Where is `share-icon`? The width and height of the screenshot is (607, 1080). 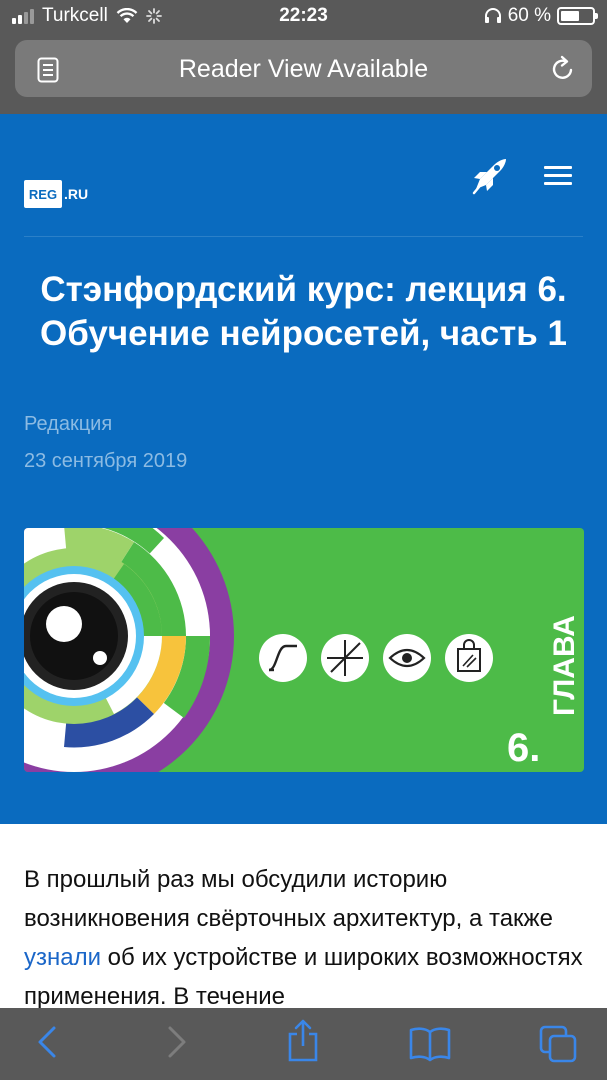
share-icon is located at coordinates (303, 1041).